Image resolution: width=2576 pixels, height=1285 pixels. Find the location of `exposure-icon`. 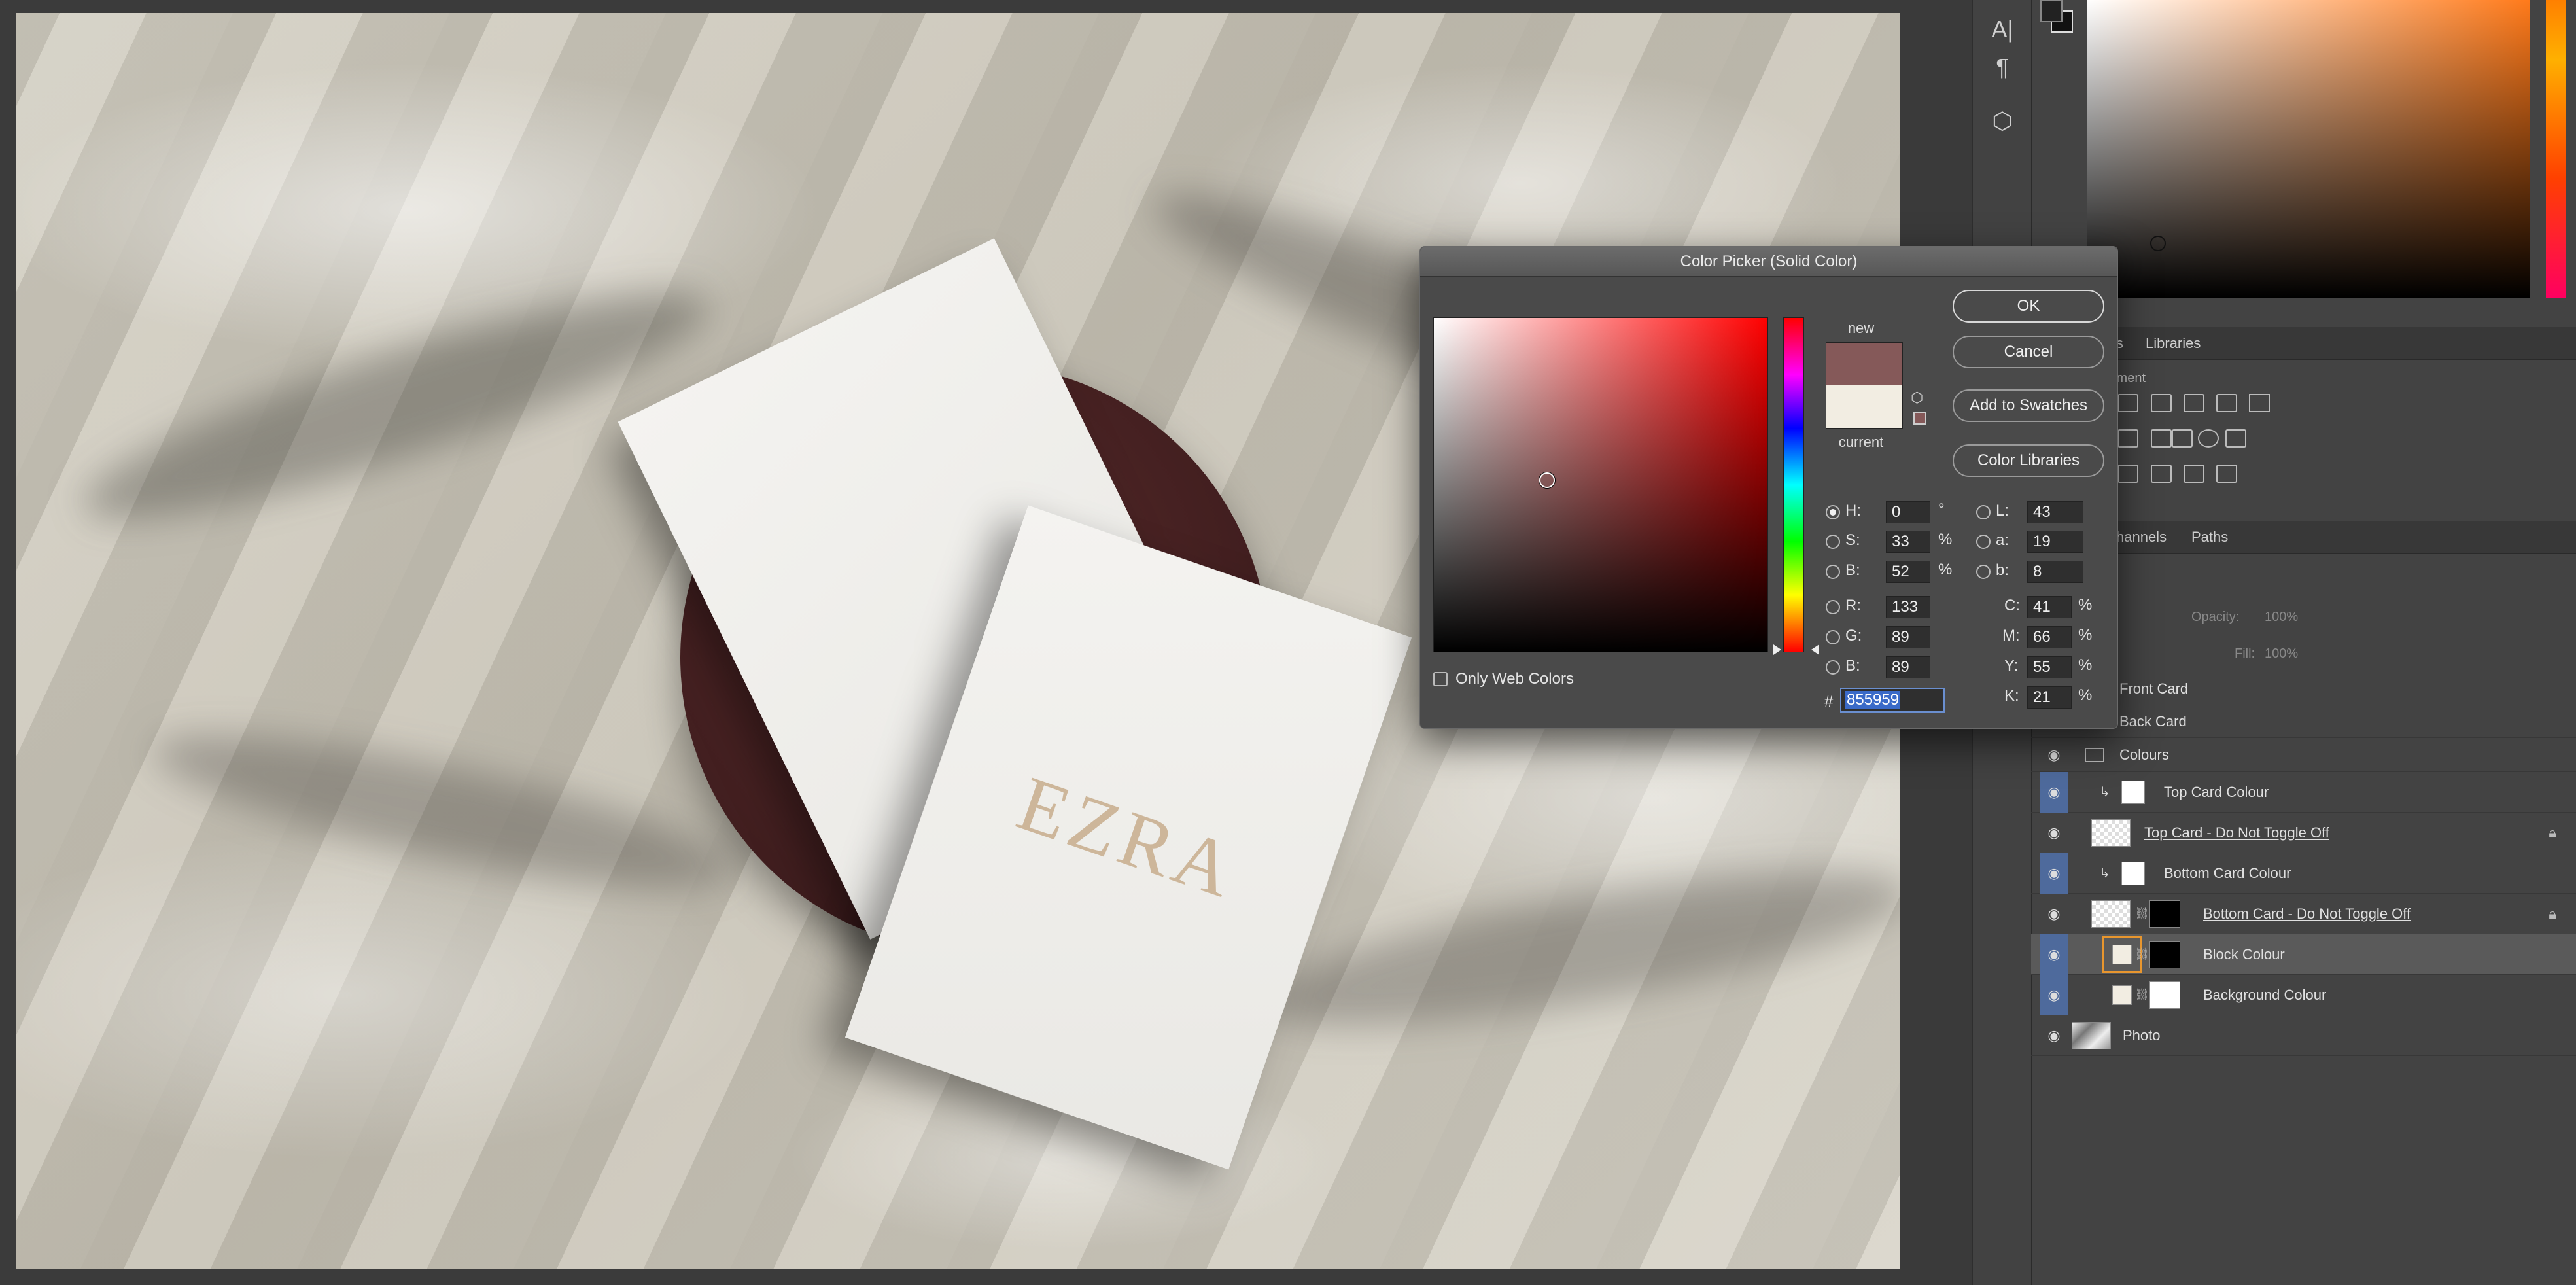

exposure-icon is located at coordinates (2226, 403).